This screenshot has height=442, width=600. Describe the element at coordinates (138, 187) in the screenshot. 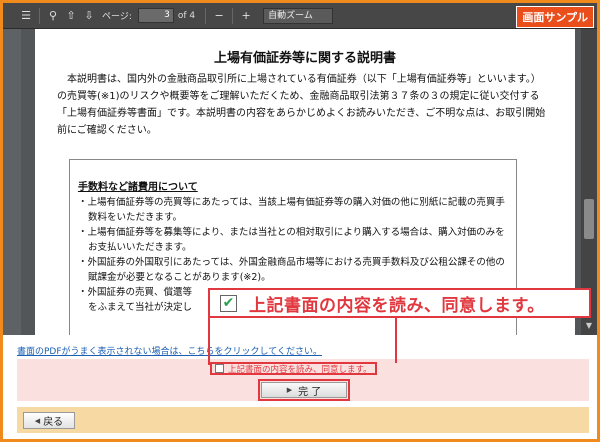

I see `fee-heading: 手数料など諸費用について` at that location.